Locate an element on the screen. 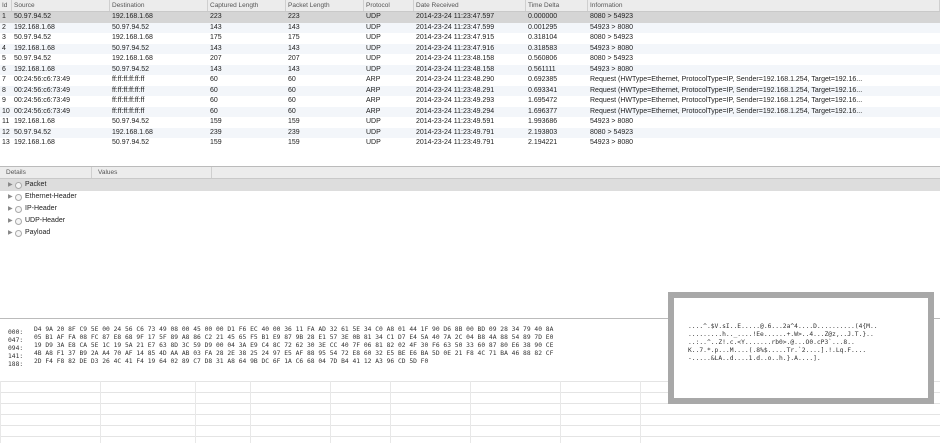  col-destination: Destination is located at coordinates (159, 5).